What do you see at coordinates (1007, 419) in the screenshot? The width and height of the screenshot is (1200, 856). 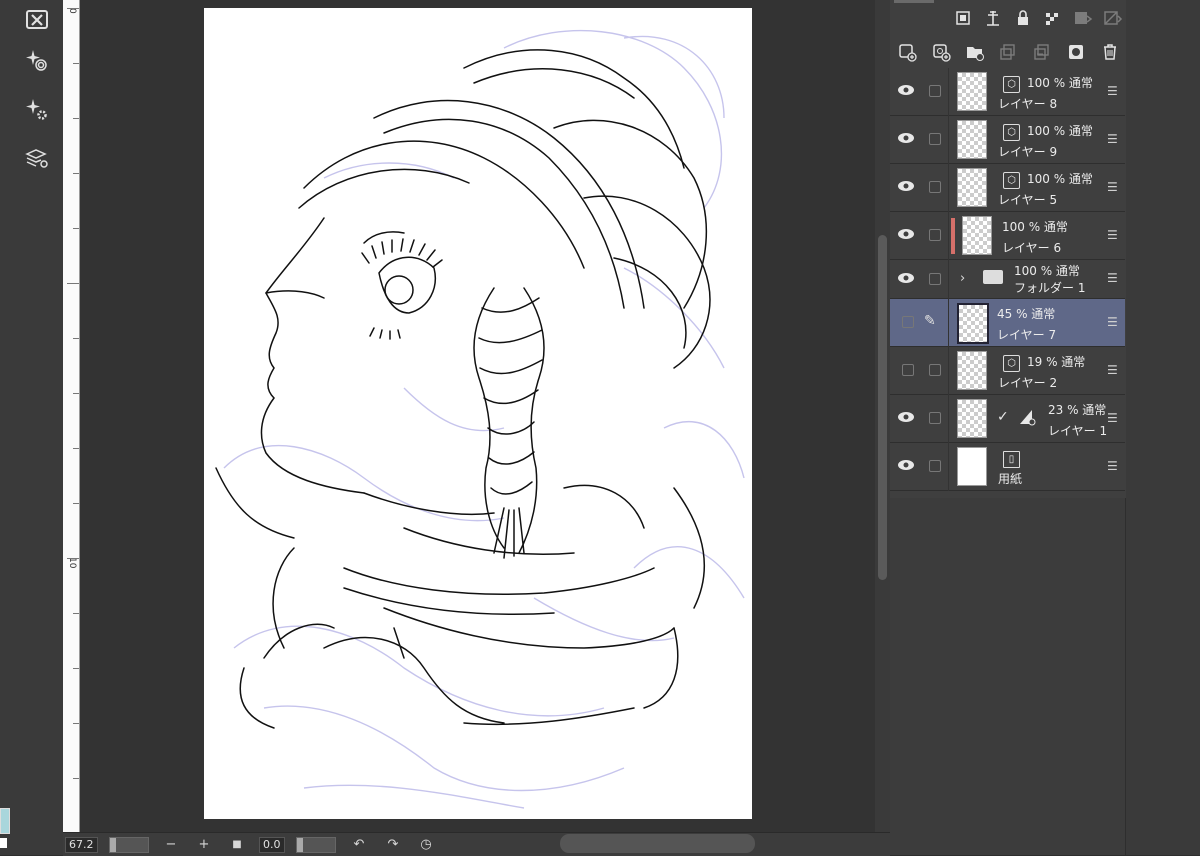 I see `layer-row-1: ✓ 23 % 通常 レイヤー 1 ☰` at bounding box center [1007, 419].